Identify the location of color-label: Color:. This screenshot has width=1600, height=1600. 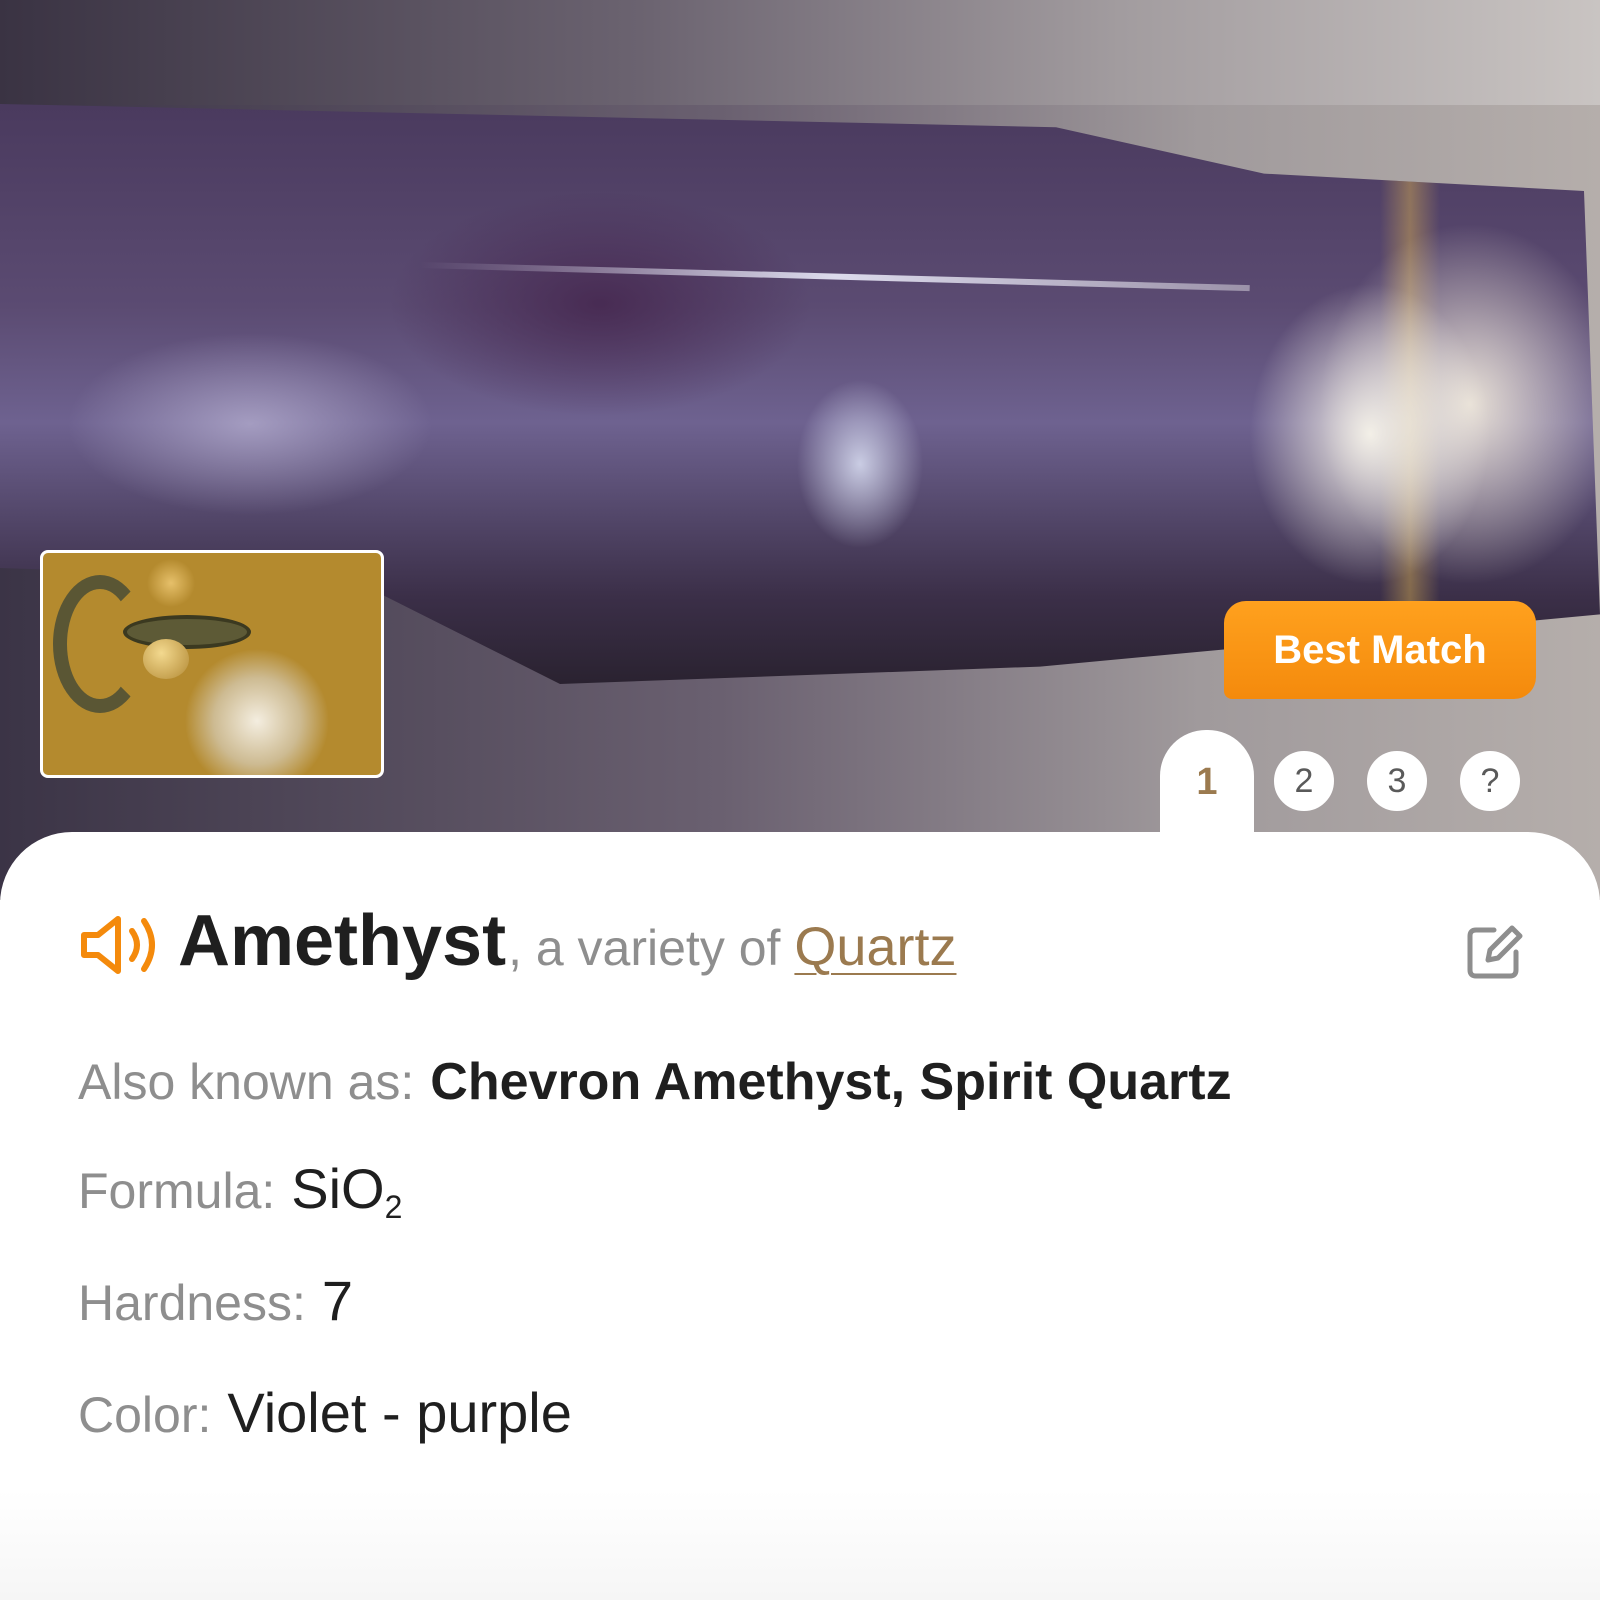
(145, 1415).